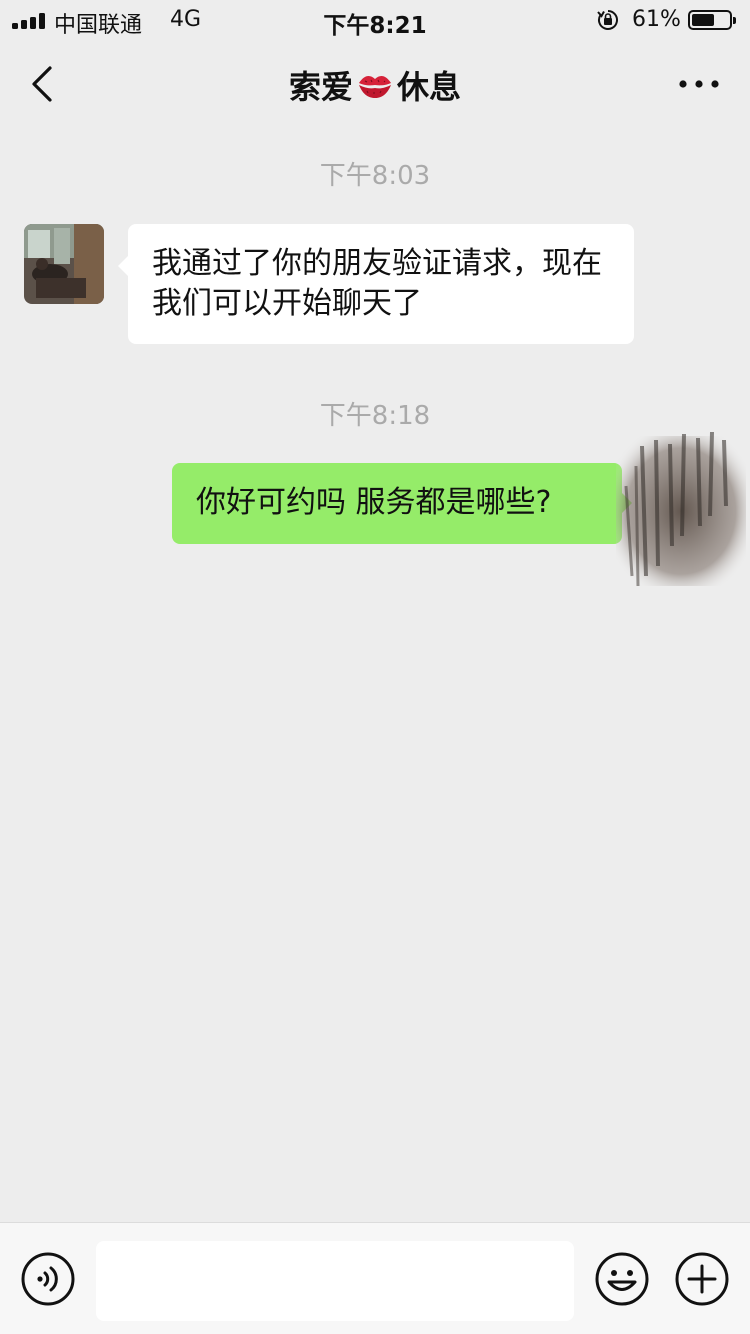 This screenshot has width=750, height=1334. What do you see at coordinates (64, 264) in the screenshot?
I see `contact-avatar` at bounding box center [64, 264].